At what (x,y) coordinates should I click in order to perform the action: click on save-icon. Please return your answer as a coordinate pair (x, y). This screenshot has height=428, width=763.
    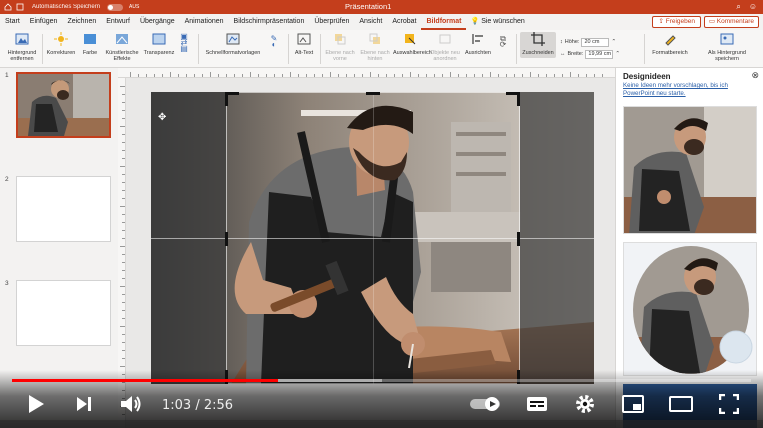
    Looking at the image, I should click on (20, 7).